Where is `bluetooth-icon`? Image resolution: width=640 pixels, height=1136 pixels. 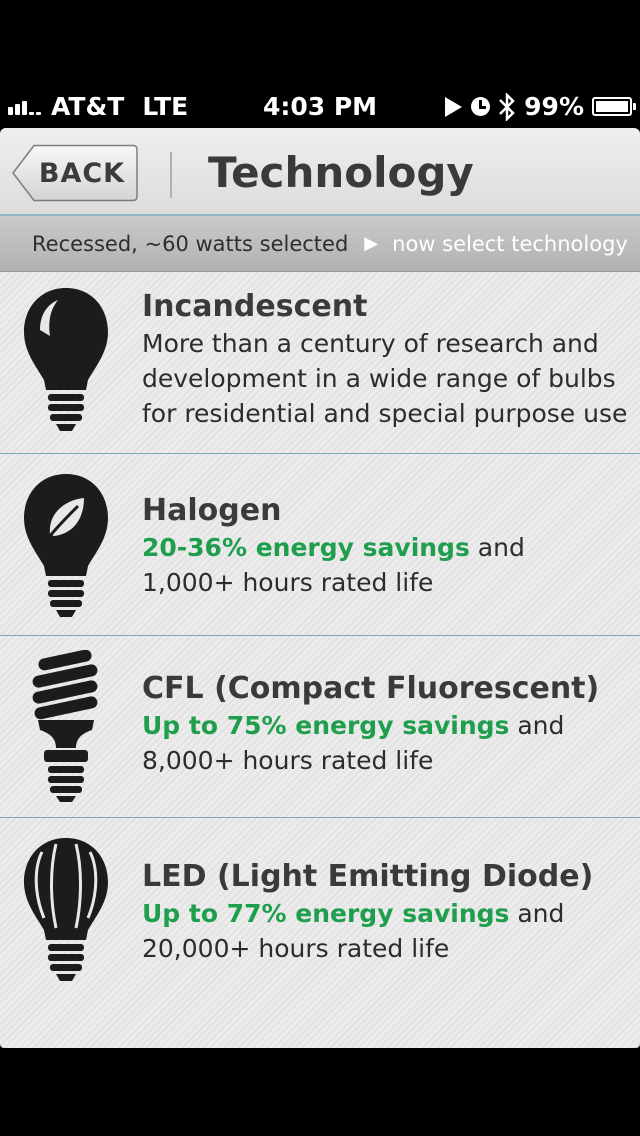
bluetooth-icon is located at coordinates (507, 106).